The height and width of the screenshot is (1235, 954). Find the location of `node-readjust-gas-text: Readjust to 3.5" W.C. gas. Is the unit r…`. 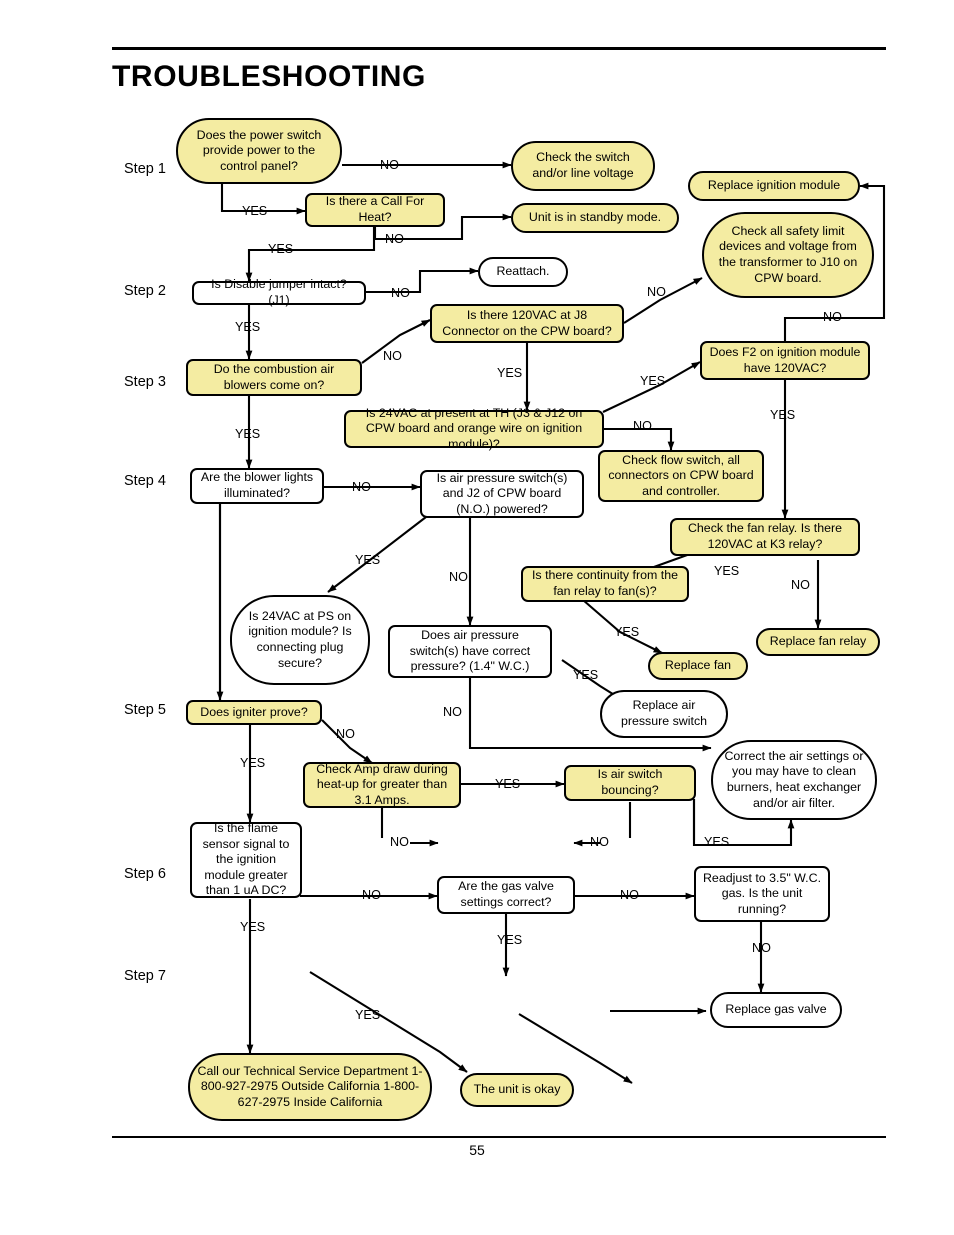

node-readjust-gas-text: Readjust to 3.5" W.C. gas. Is the unit r… is located at coordinates (762, 893).